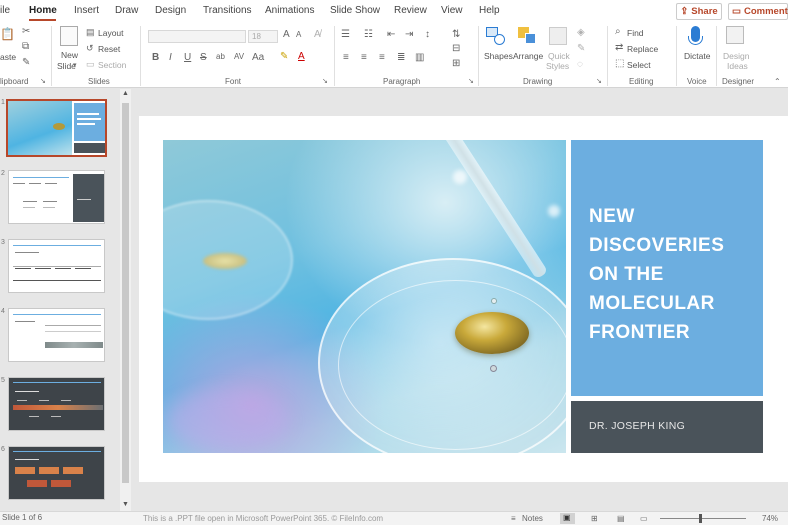 The width and height of the screenshot is (788, 525). I want to click on character-spacing-button: AV, so click(239, 57).